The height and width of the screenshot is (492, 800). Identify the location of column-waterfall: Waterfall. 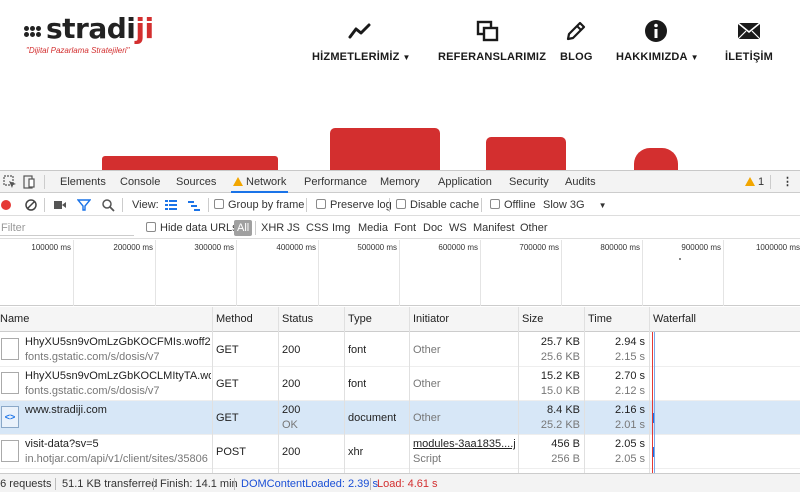
(724, 319).